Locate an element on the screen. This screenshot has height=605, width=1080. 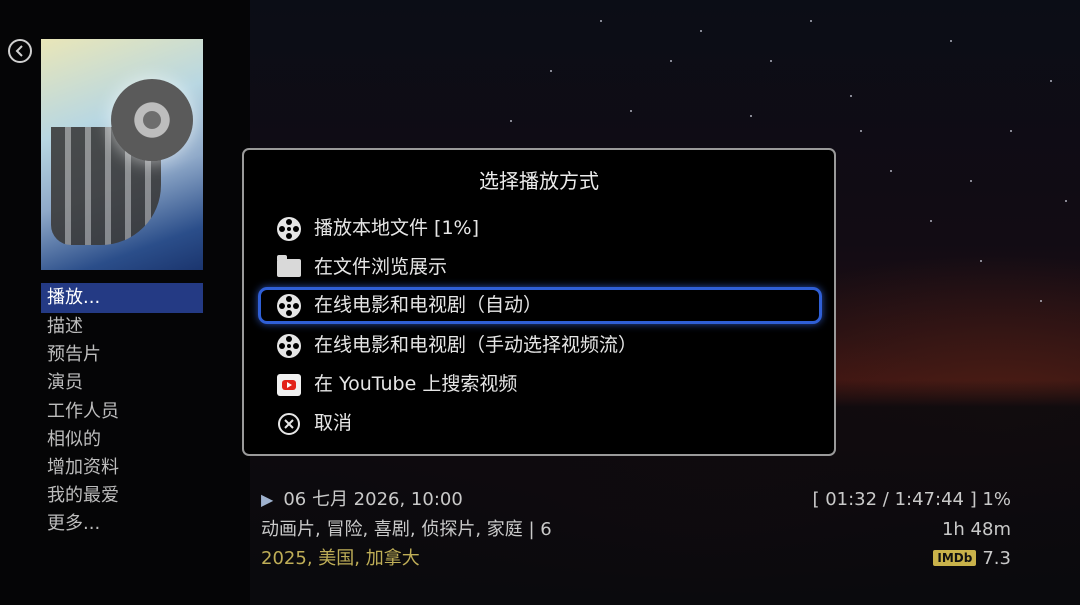
genres: 动画片, 冒险, 喜剧, 侦探片, 家庭 | 6 is located at coordinates (406, 529).